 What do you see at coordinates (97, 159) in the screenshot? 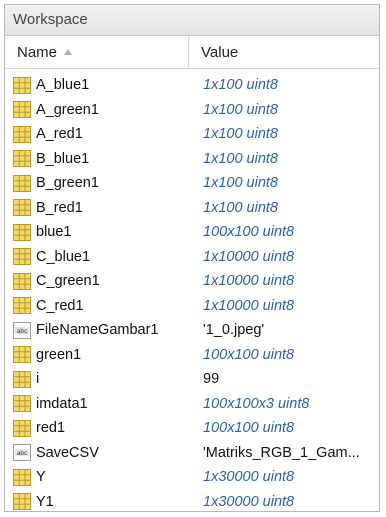
I see `variable-name-cell: B_blue1` at bounding box center [97, 159].